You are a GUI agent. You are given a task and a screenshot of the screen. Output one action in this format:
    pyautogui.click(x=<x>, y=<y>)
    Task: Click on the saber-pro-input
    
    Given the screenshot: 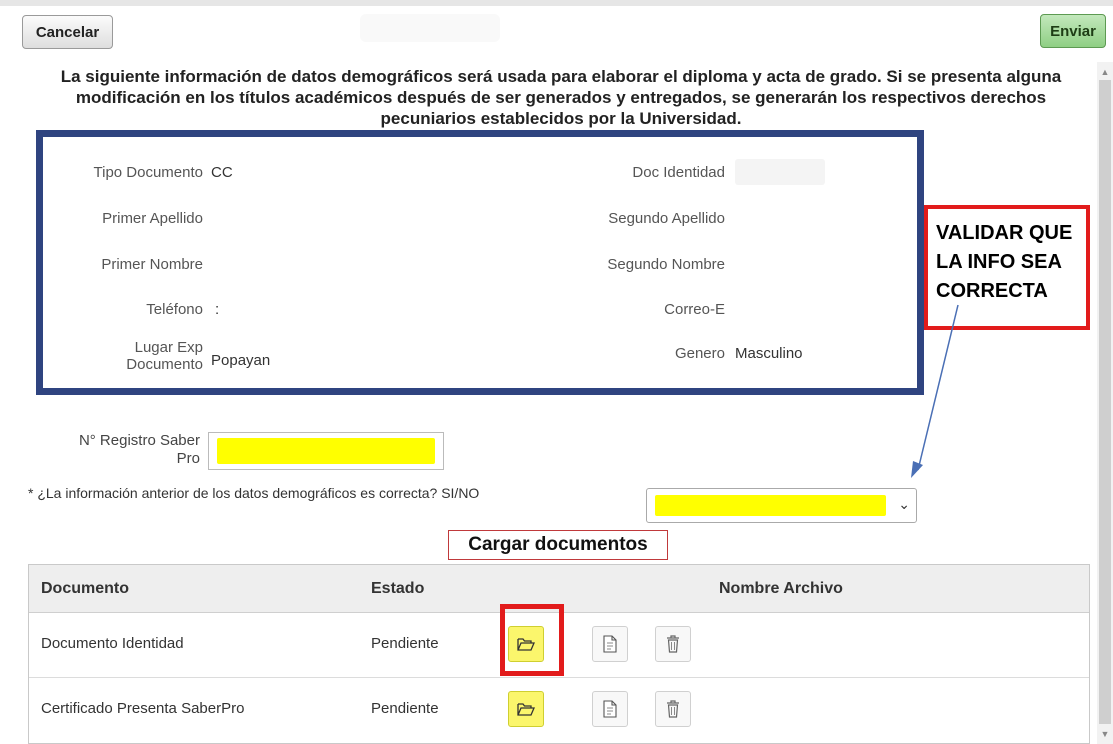 What is the action you would take?
    pyautogui.click(x=326, y=451)
    